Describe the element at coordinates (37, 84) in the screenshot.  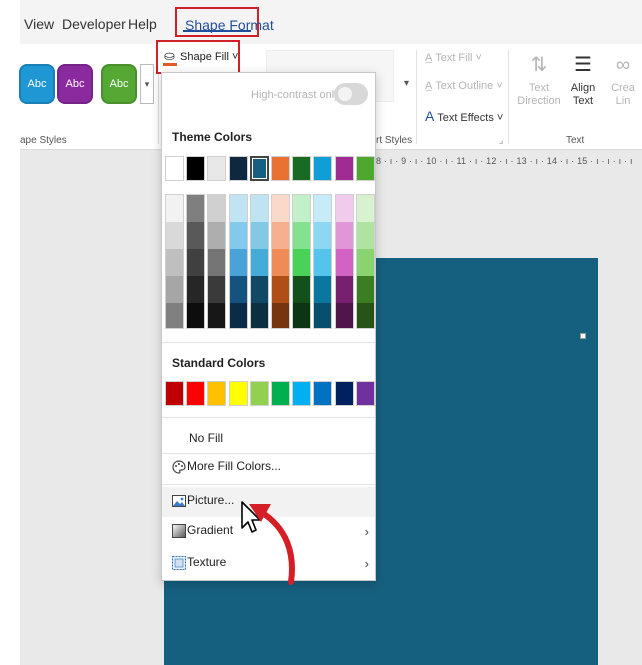
I see `shape-style-blue: Abc` at that location.